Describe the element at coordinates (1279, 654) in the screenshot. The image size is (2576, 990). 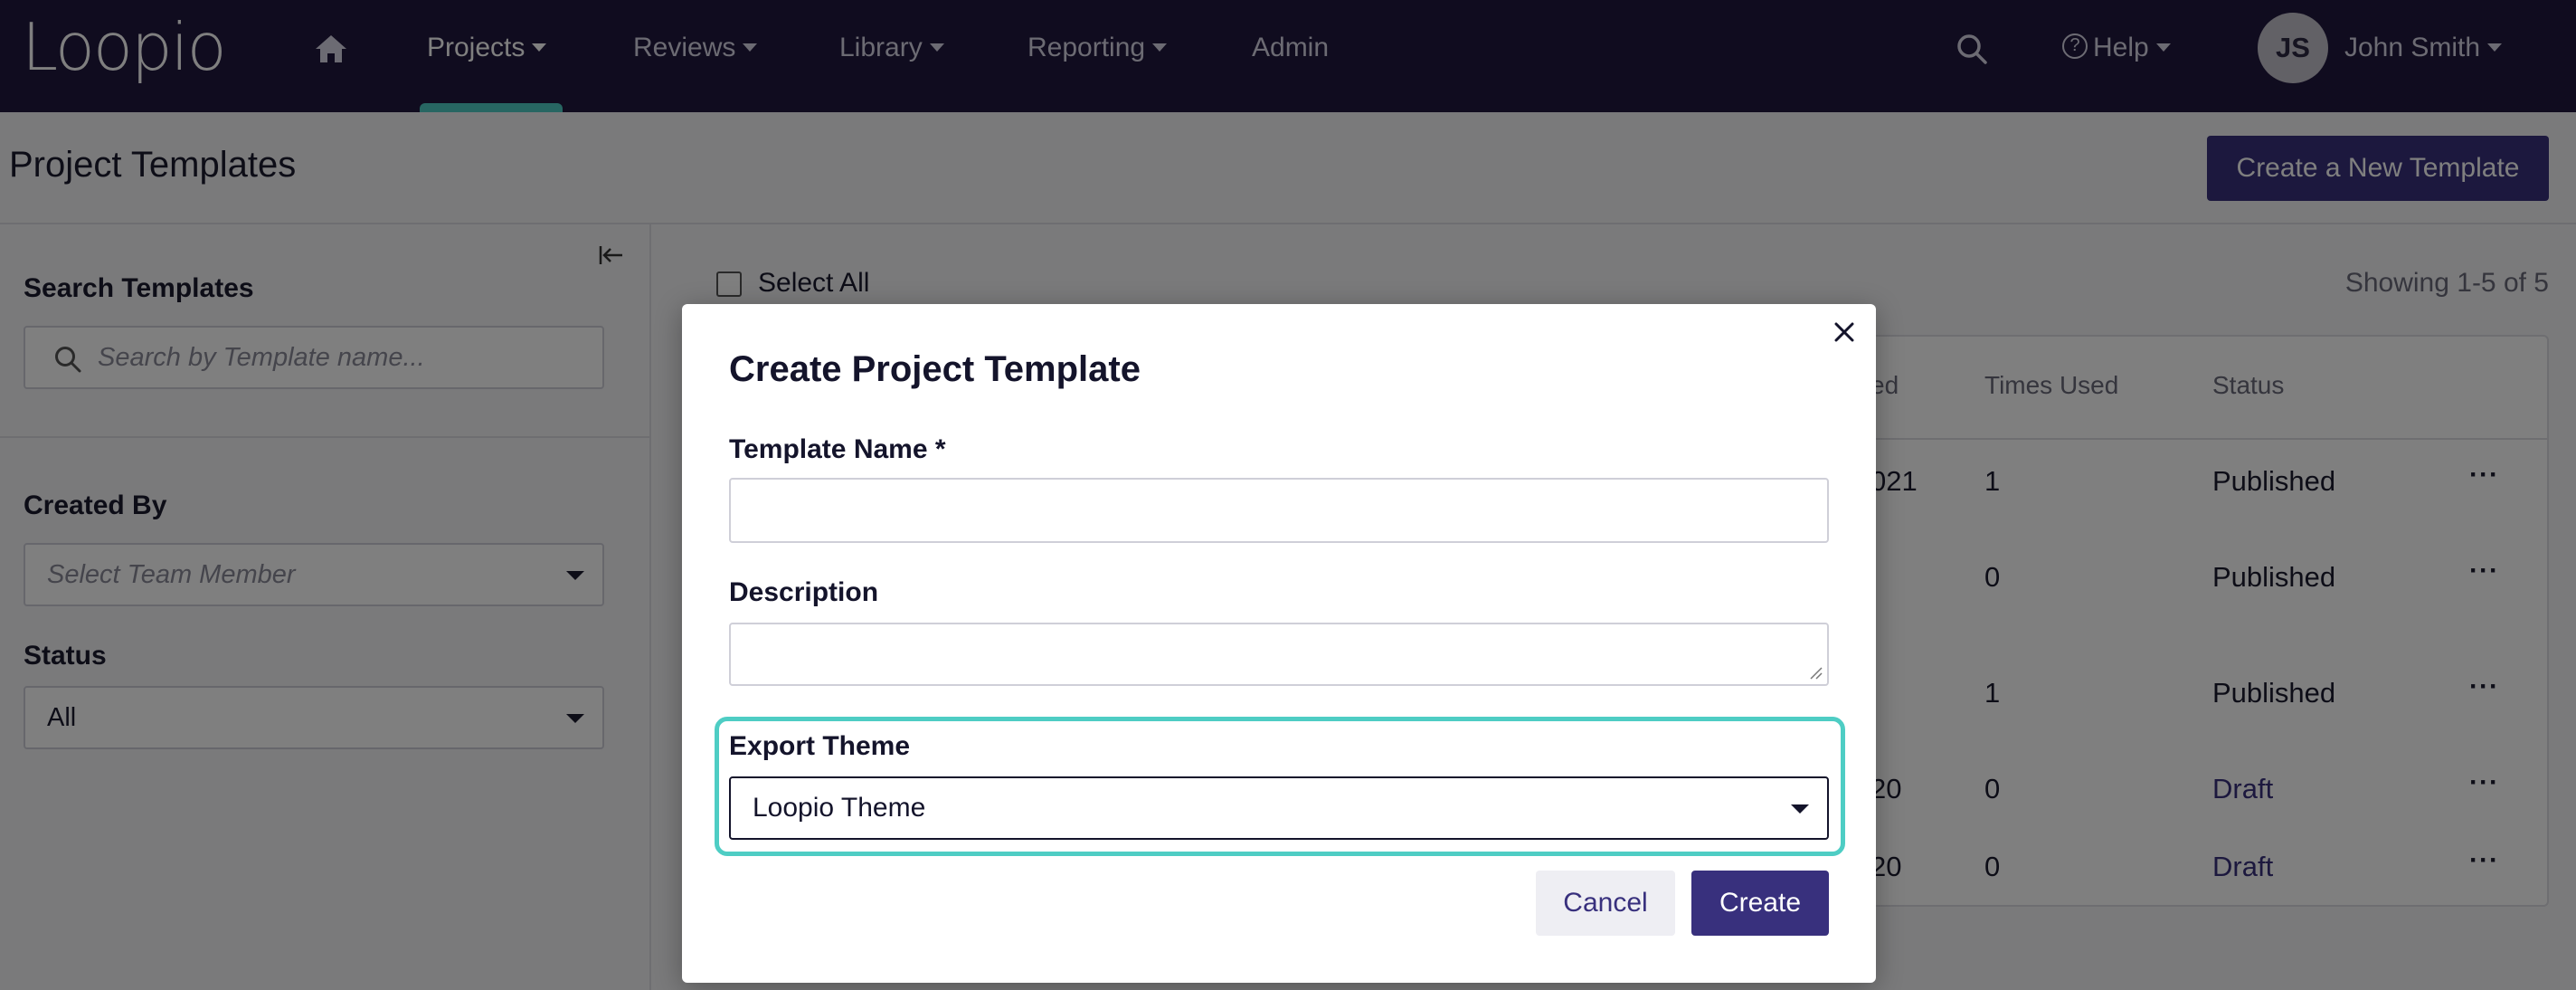
I see `description-textarea` at that location.